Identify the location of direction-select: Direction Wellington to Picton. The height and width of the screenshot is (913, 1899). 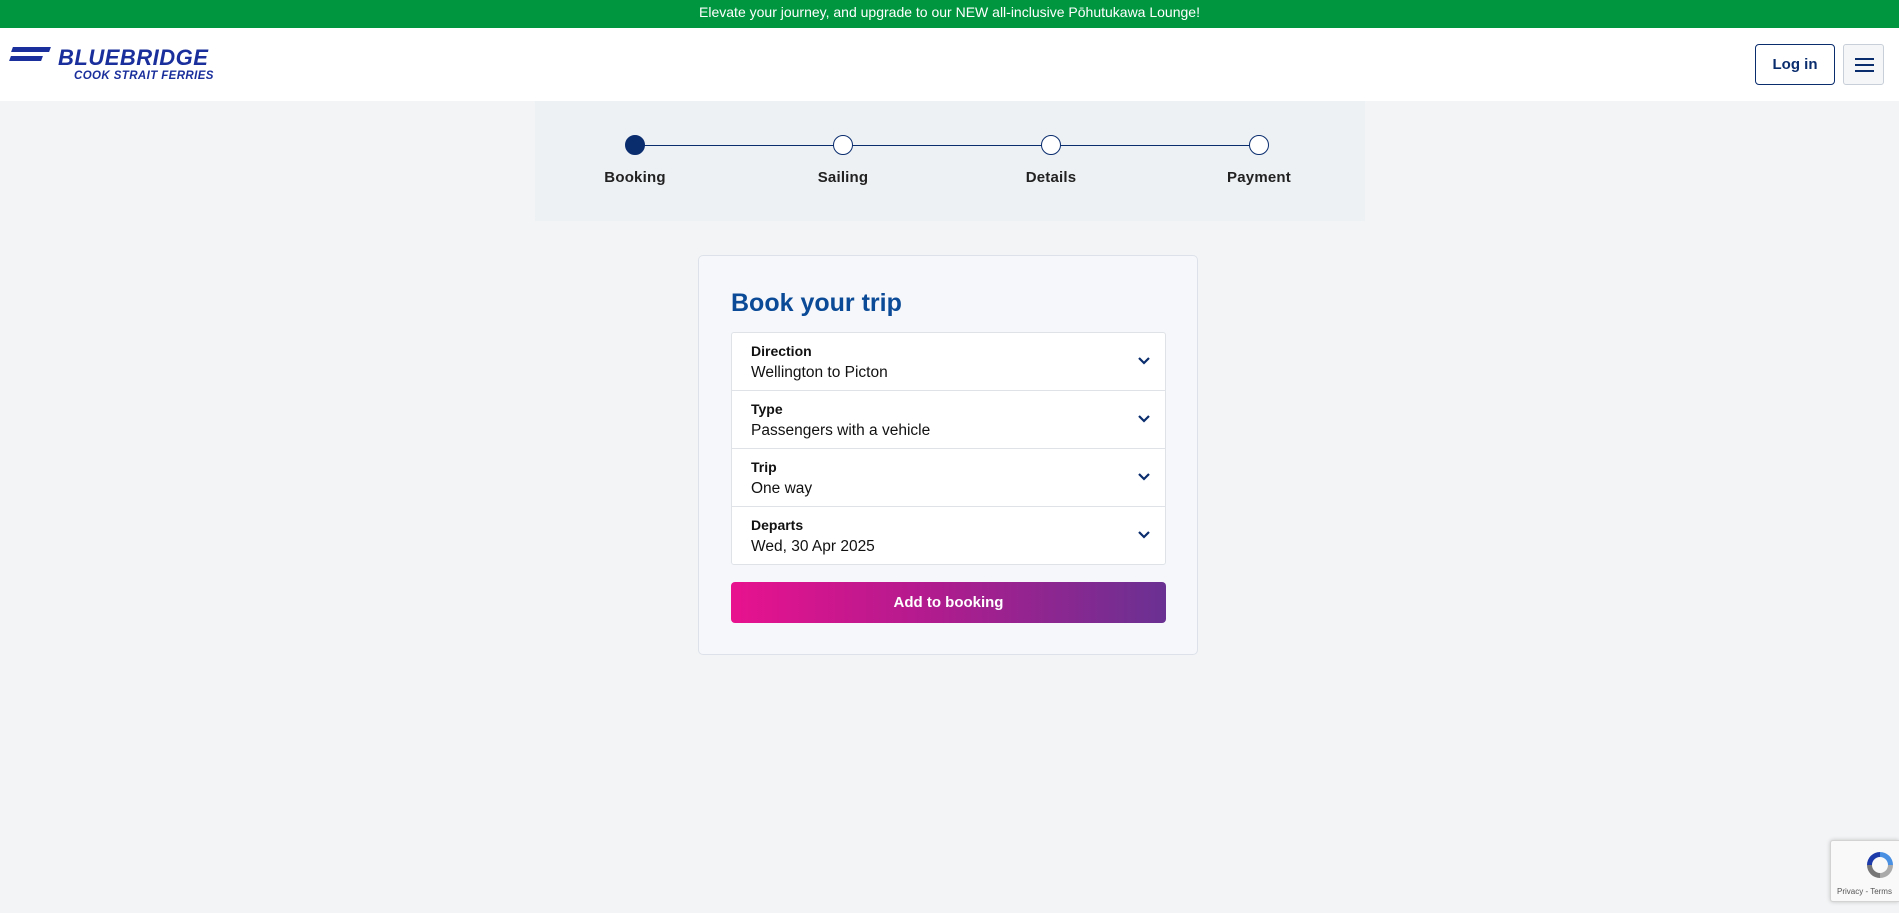
(948, 362).